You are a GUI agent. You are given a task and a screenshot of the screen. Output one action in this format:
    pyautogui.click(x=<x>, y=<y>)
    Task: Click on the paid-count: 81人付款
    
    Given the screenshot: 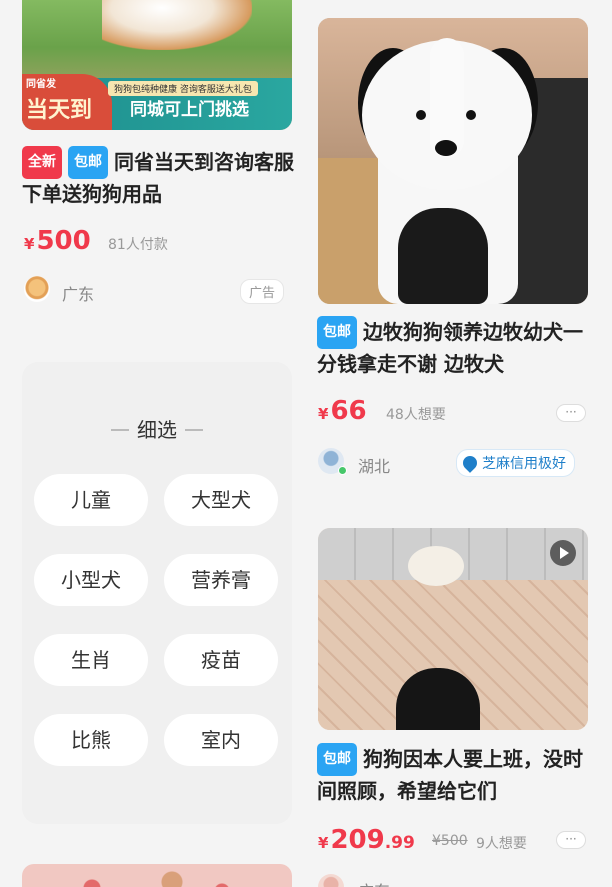 What is the action you would take?
    pyautogui.click(x=138, y=245)
    